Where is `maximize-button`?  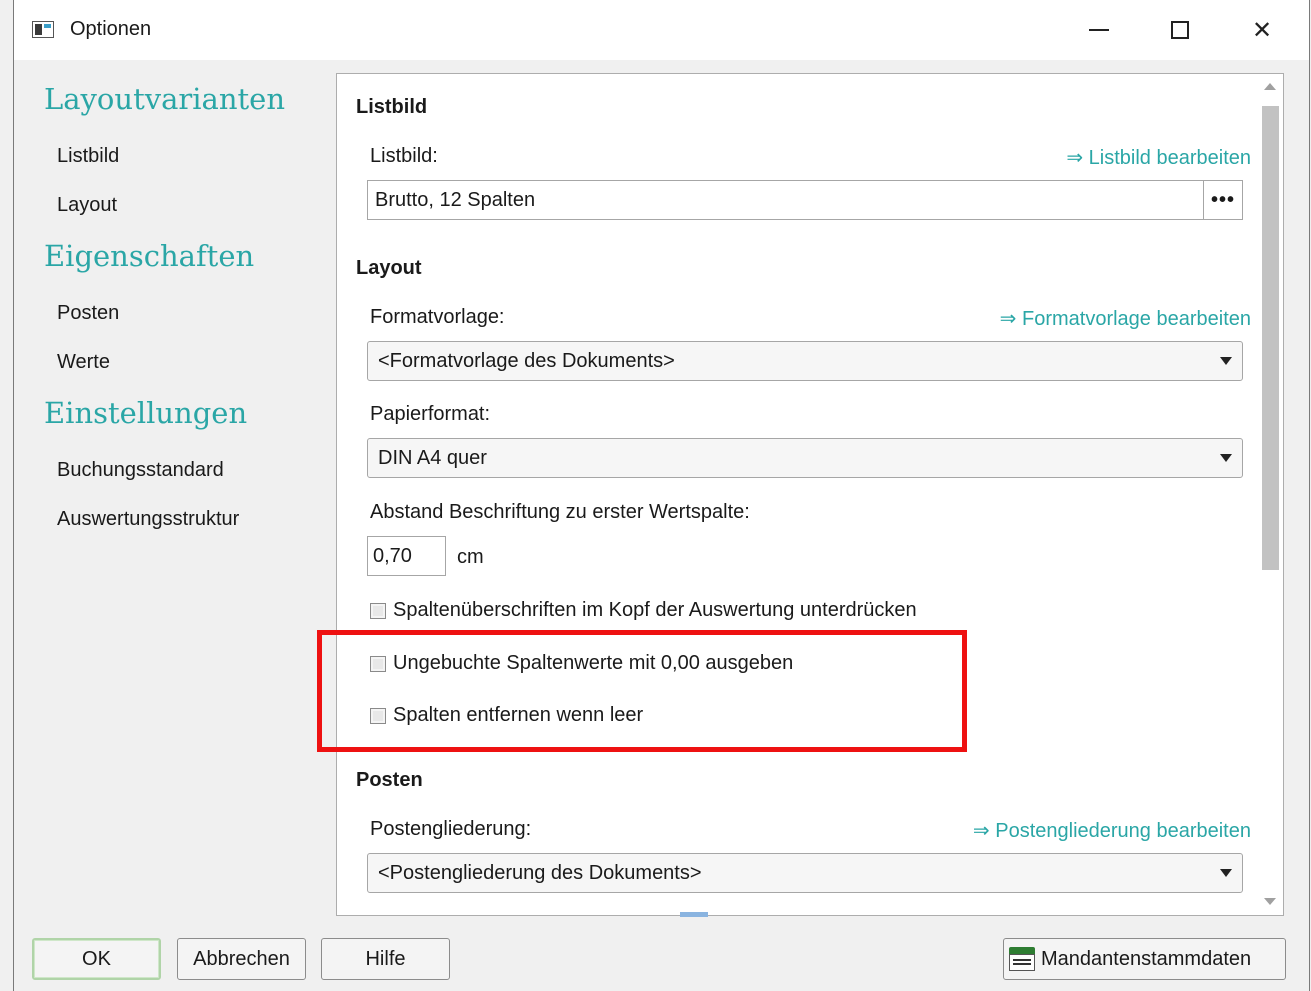
maximize-button is located at coordinates (1180, 30).